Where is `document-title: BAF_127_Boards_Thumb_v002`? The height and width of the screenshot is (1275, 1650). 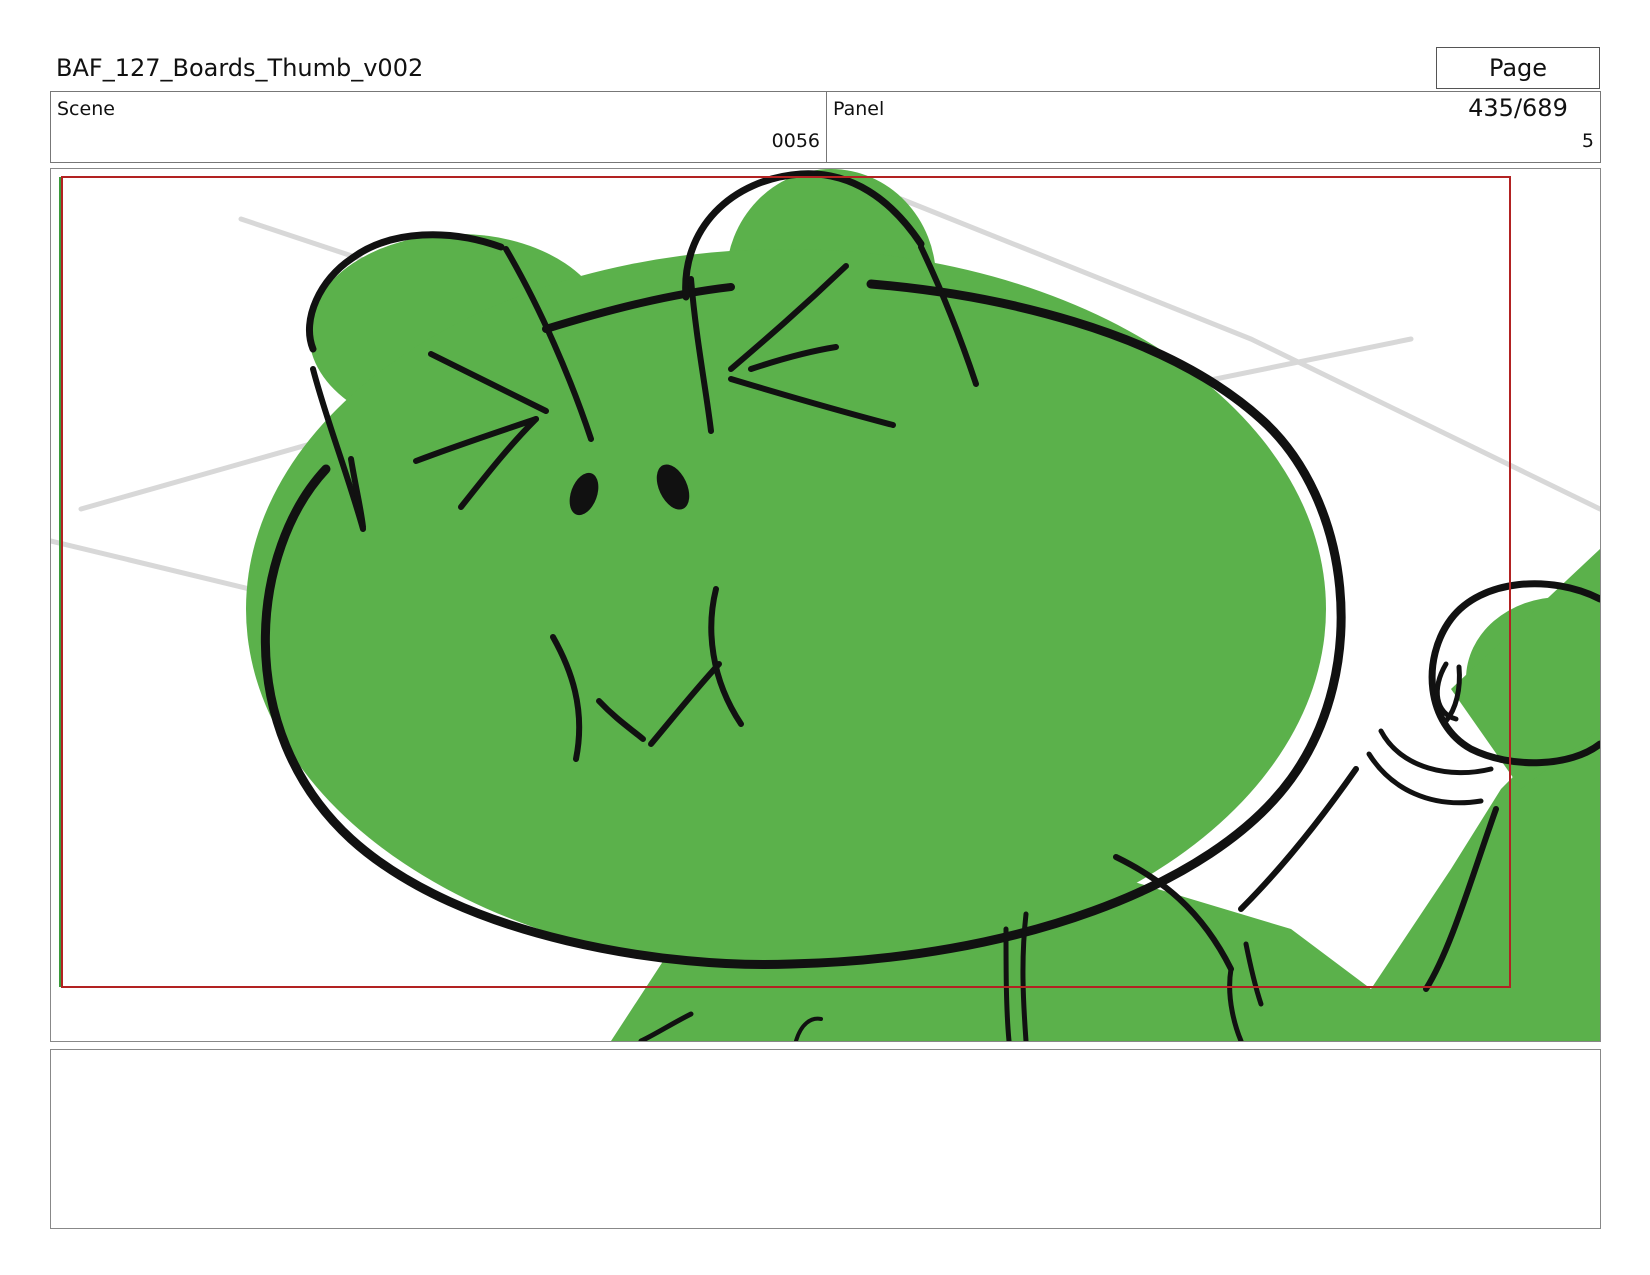 document-title: BAF_127_Boards_Thumb_v002 is located at coordinates (240, 68).